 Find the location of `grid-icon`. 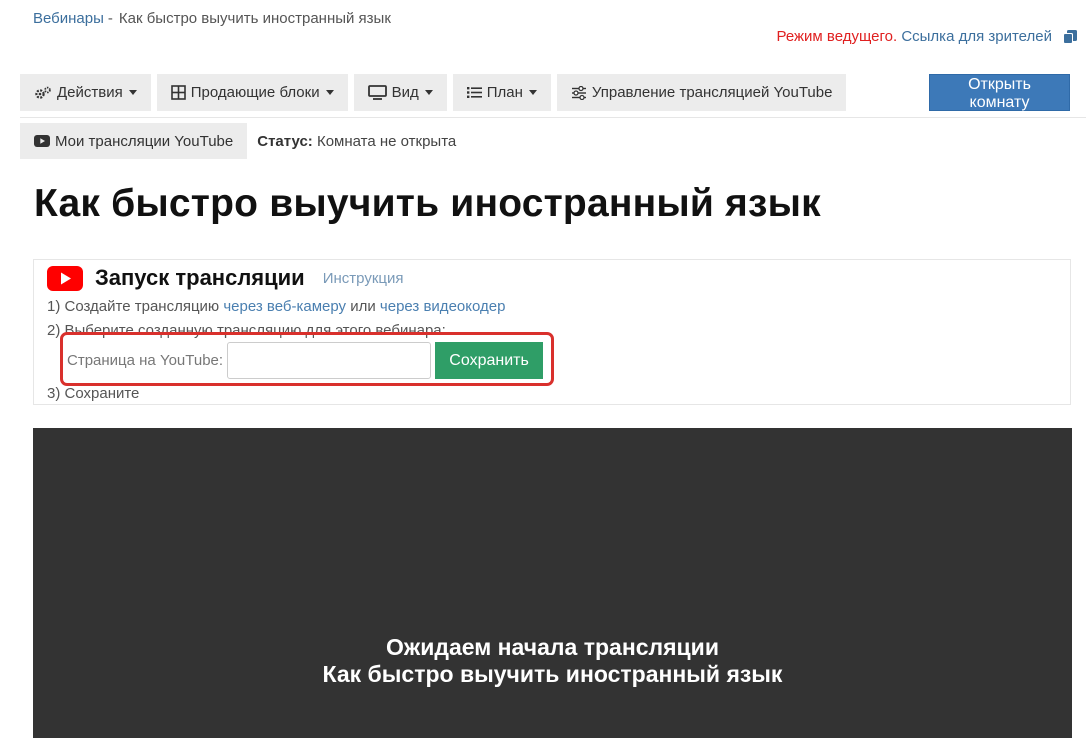

grid-icon is located at coordinates (178, 92).